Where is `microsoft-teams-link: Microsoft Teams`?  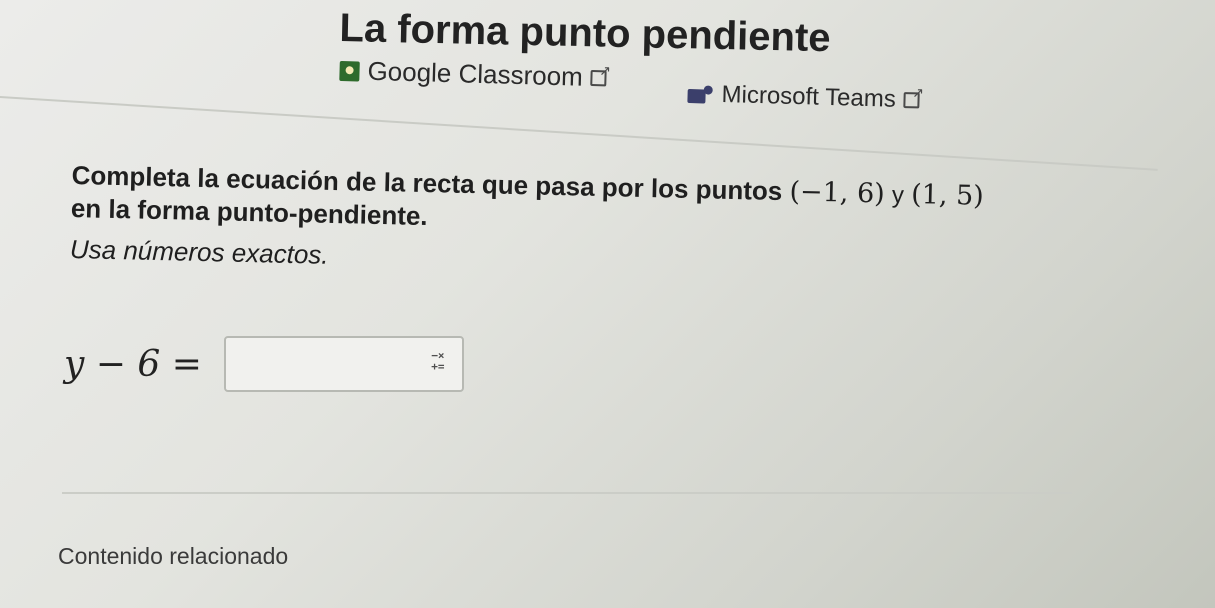 microsoft-teams-link: Microsoft Teams is located at coordinates (804, 97).